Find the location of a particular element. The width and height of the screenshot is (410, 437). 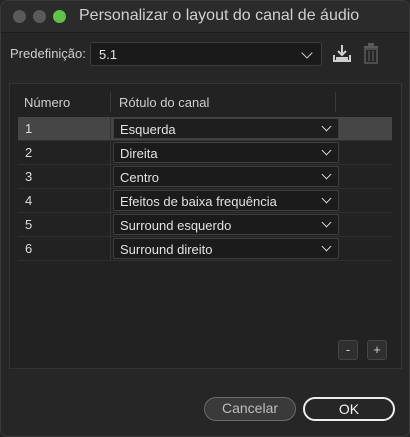

table-row: 6 Surround direito is located at coordinates (205, 248).